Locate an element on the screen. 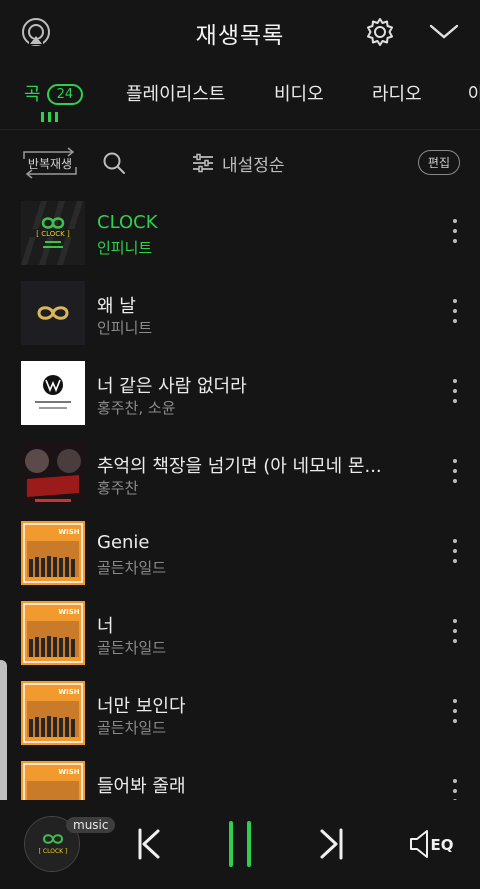 This screenshot has height=889, width=480. list-item: WISH Genie 골든차일드 is located at coordinates (240, 555).